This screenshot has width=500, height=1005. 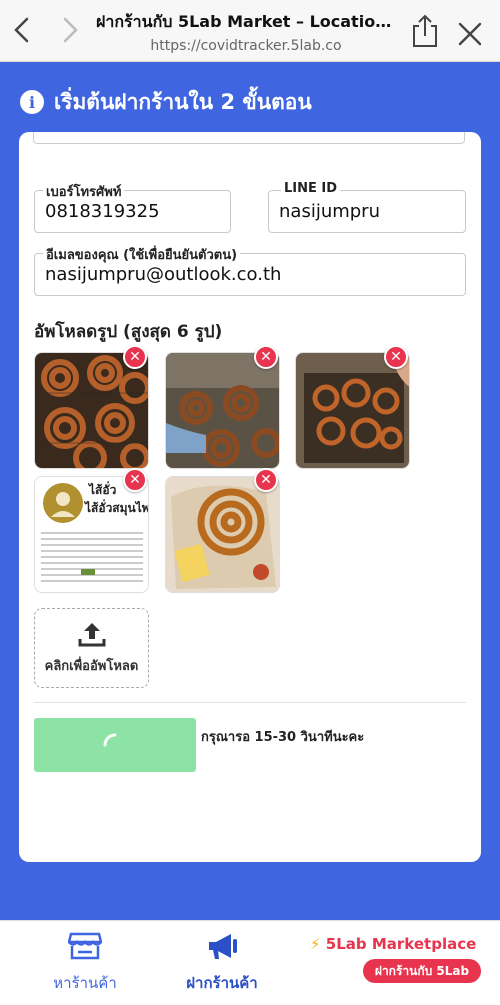 What do you see at coordinates (329, 211) in the screenshot?
I see `line-id-value: nasijumpru` at bounding box center [329, 211].